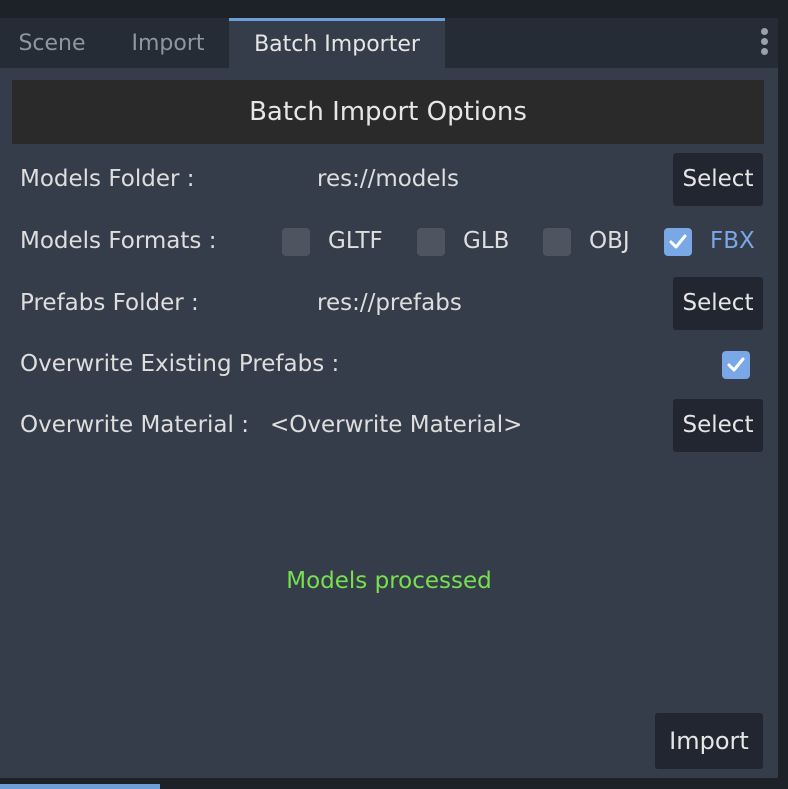 Image resolution: width=788 pixels, height=789 pixels. I want to click on tab-batch-importer: Batch Importer, so click(337, 43).